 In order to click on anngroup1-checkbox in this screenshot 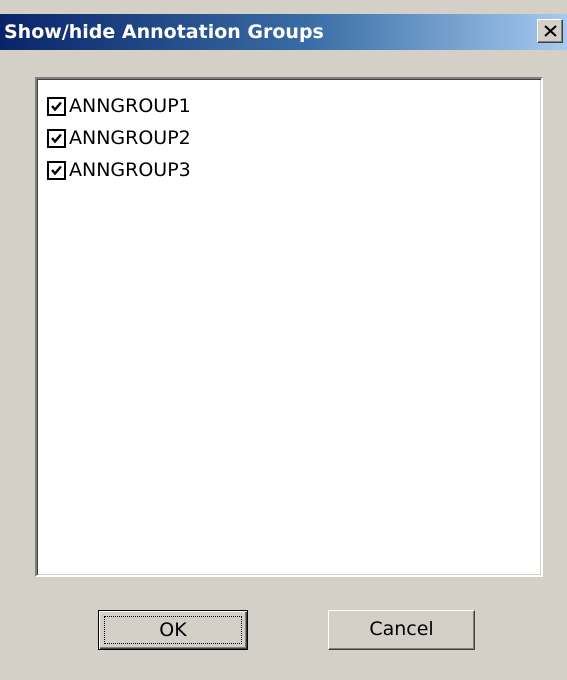, I will do `click(56, 106)`.